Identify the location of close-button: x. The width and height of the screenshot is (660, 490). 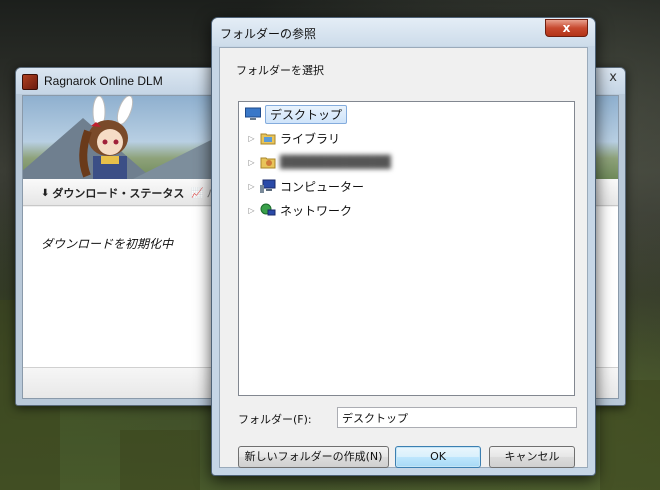
(566, 28).